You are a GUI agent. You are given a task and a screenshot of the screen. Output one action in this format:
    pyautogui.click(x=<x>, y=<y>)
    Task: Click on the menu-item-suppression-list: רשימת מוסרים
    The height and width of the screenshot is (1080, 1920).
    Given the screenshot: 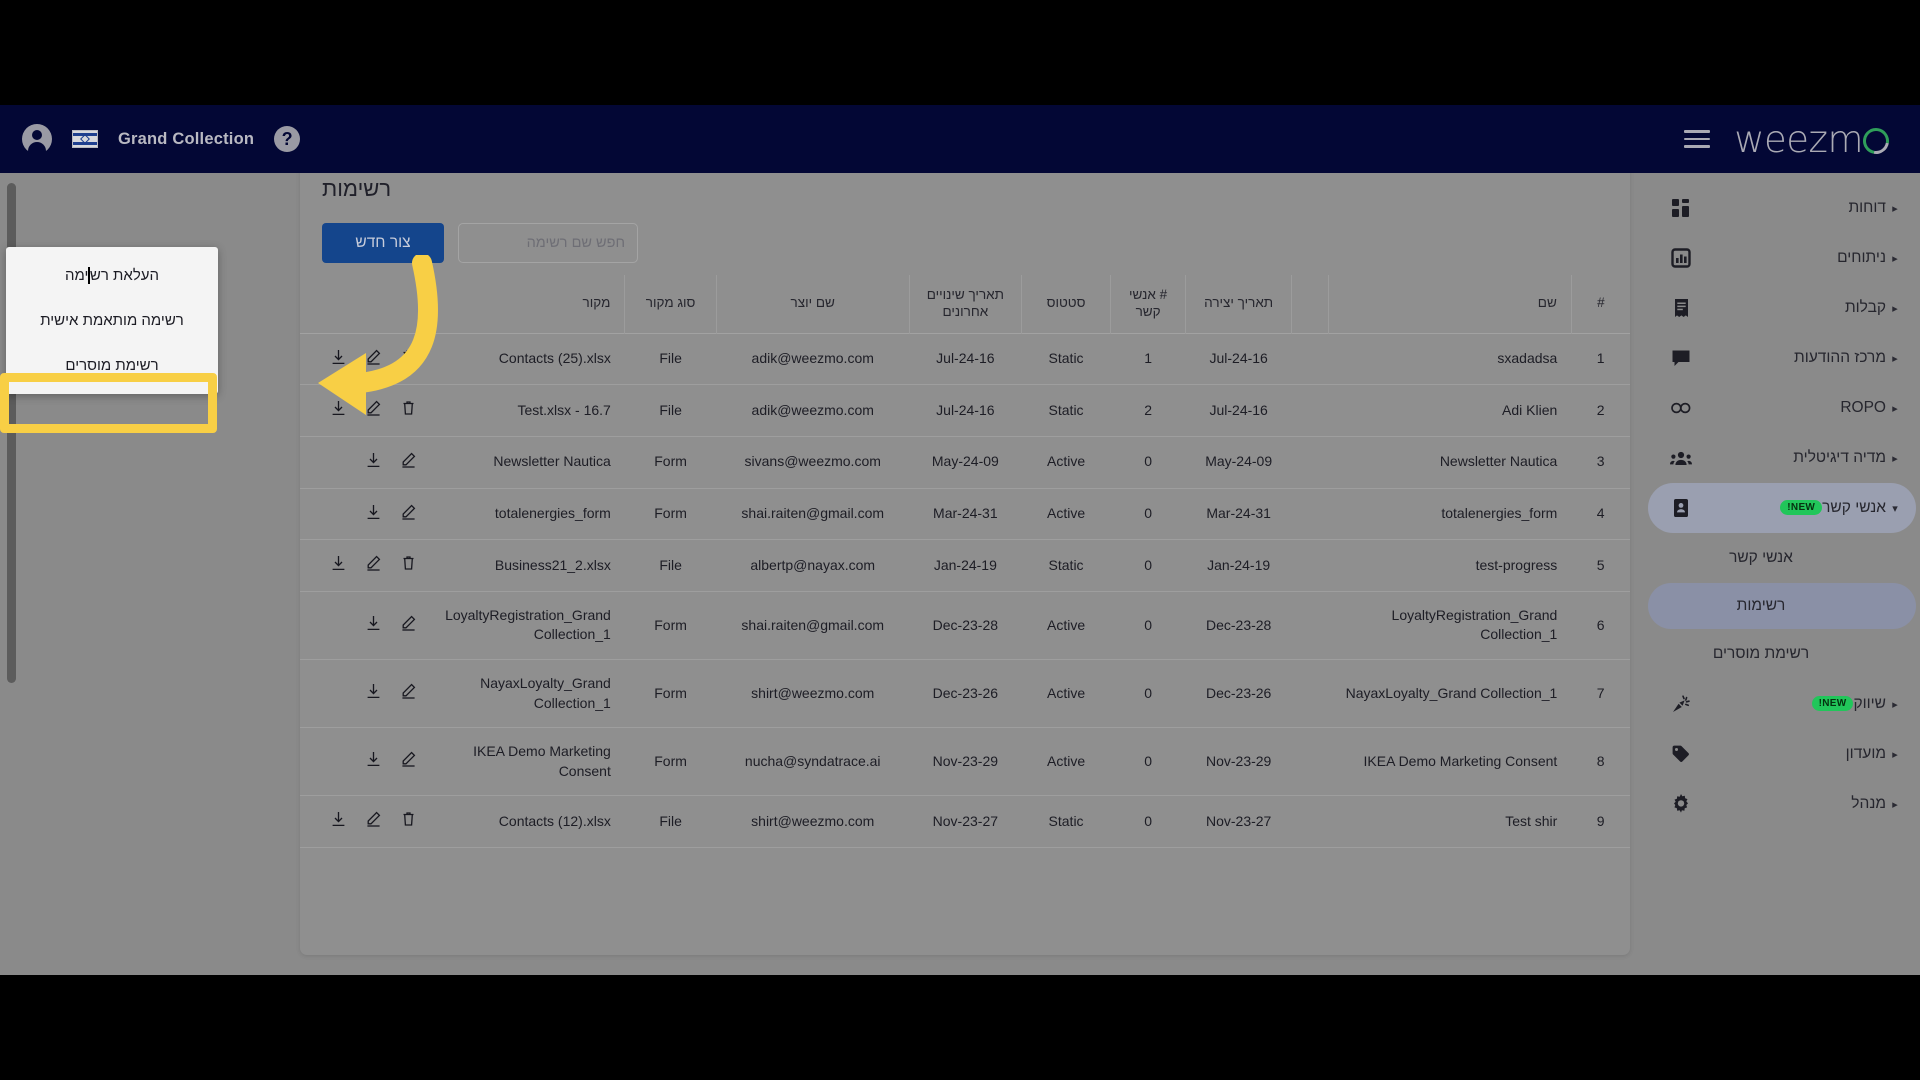 What is the action you would take?
    pyautogui.click(x=112, y=365)
    